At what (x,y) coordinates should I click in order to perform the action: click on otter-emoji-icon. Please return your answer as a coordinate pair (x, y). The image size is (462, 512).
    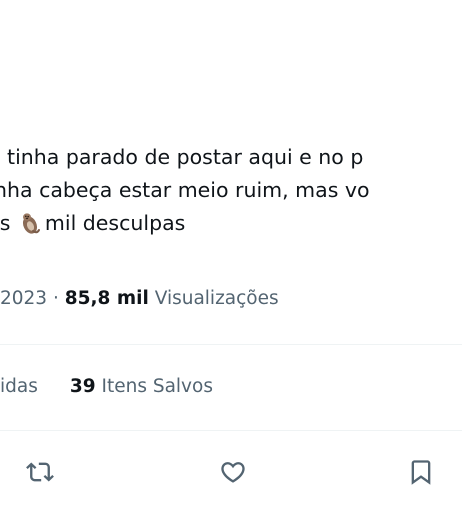
    Looking at the image, I should click on (30, 223).